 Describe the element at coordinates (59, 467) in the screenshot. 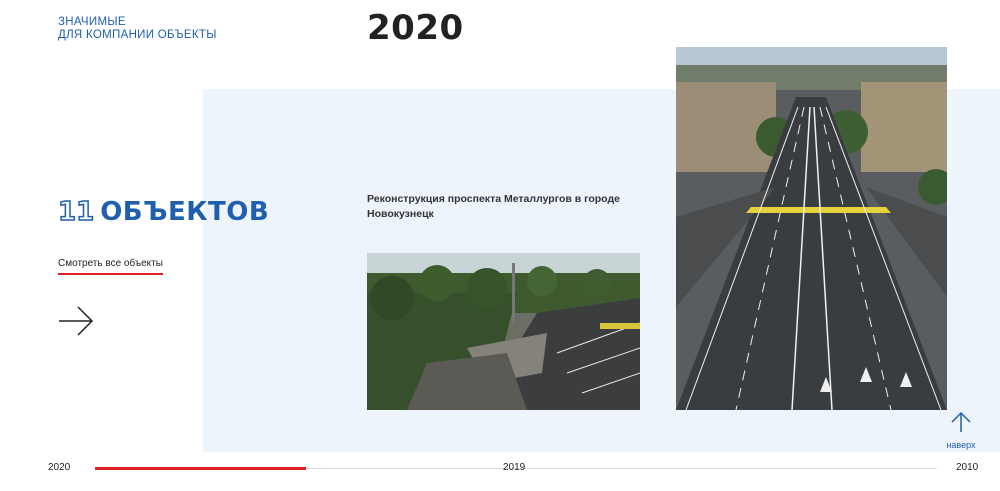

I see `timeline-year-start: 2020` at that location.